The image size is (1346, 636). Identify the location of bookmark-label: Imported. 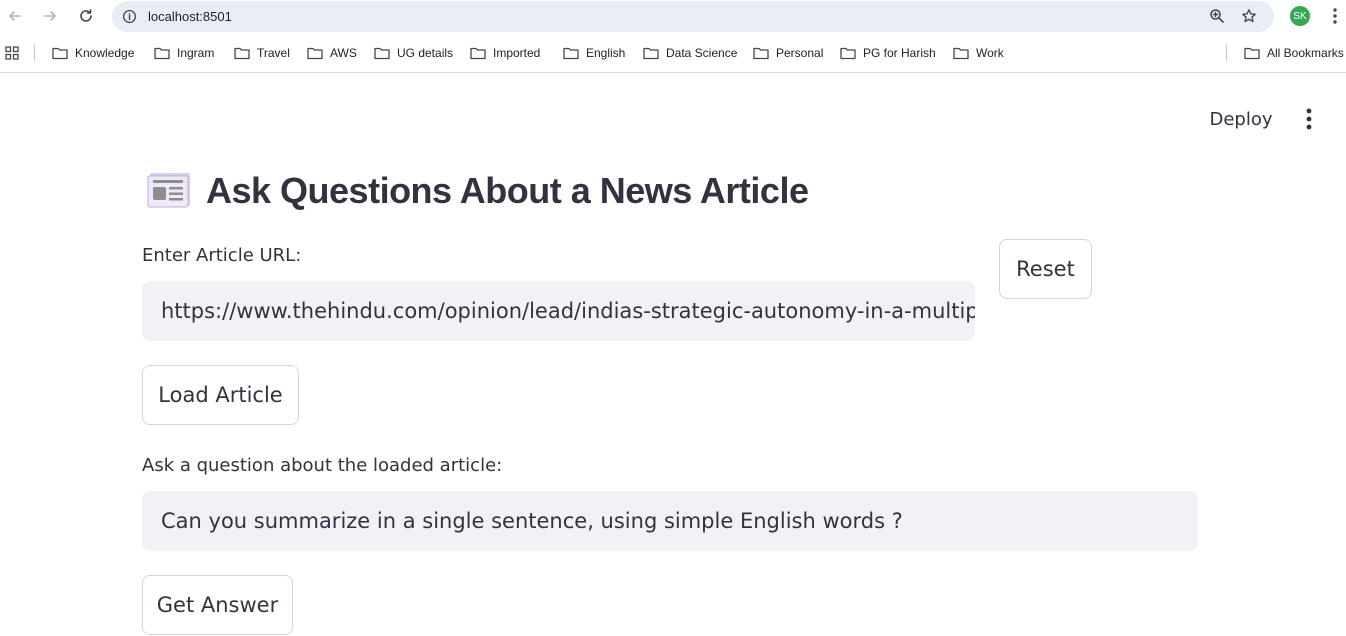
(517, 53).